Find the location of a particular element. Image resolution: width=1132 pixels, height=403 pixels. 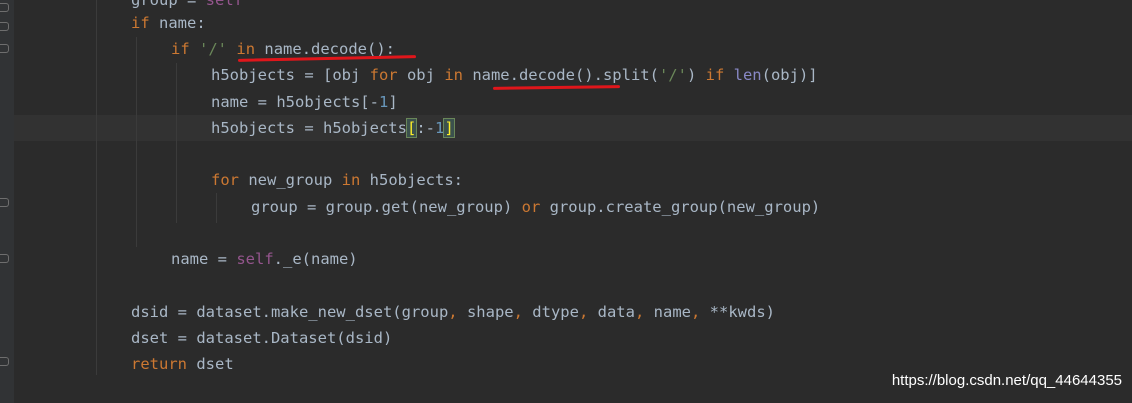

code-line: h5objects = h5objects[:-1] is located at coordinates (333, 128).